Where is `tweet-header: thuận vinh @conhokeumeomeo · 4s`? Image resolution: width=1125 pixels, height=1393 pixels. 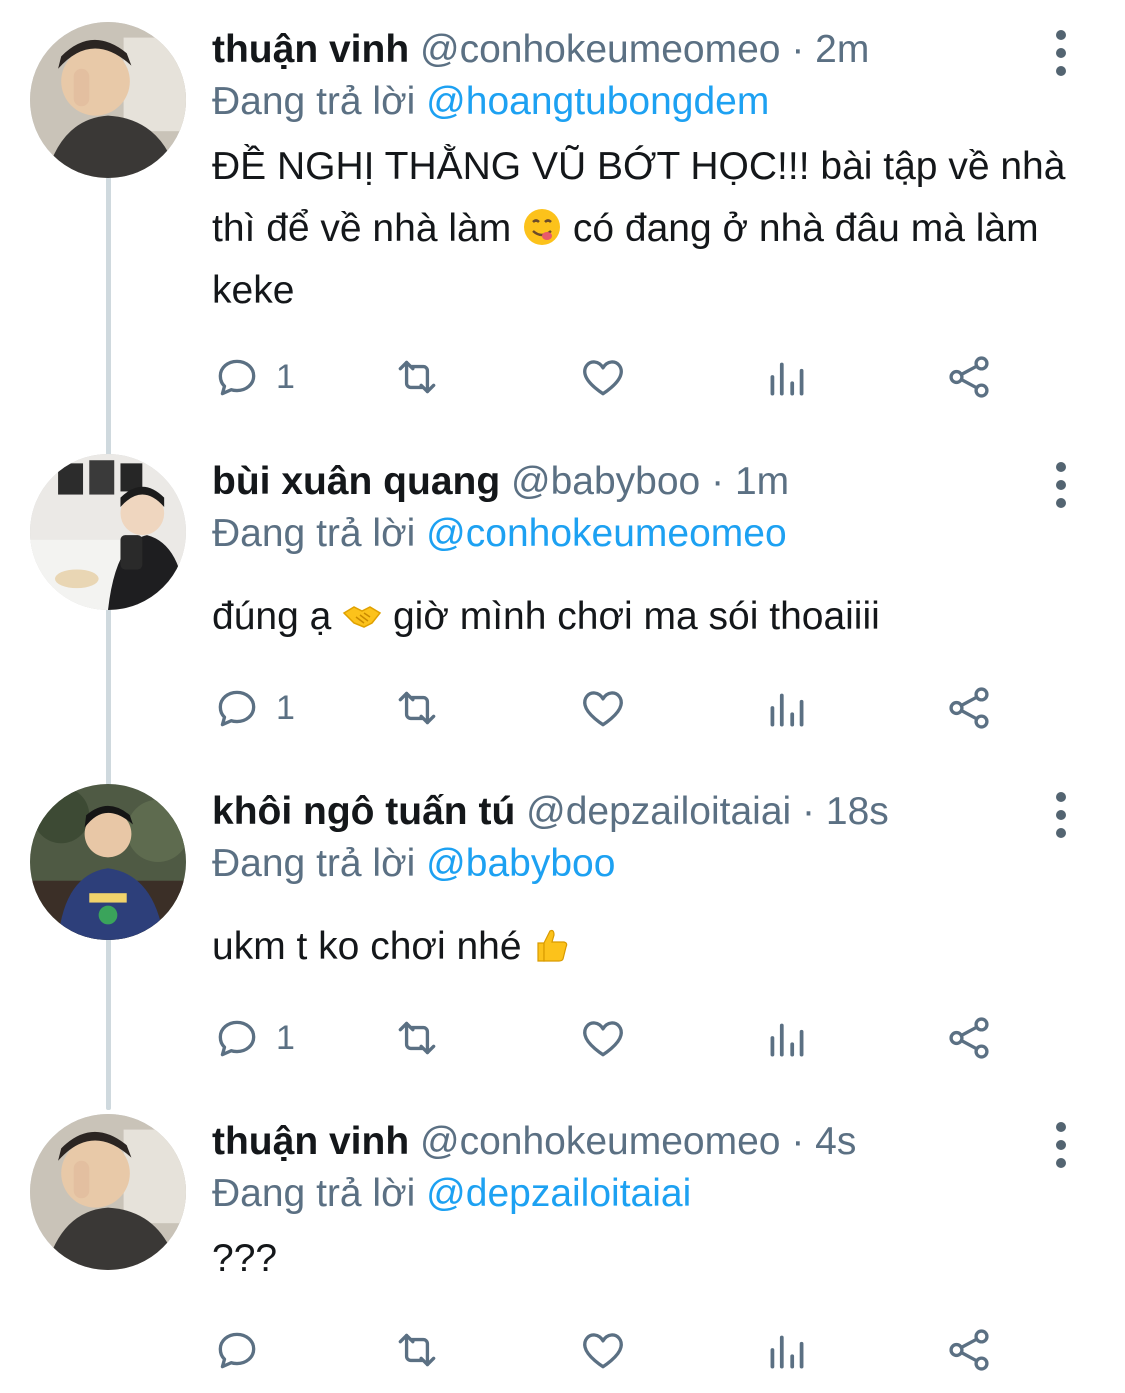 tweet-header: thuận vinh @conhokeumeomeo · 4s is located at coordinates (534, 1142).